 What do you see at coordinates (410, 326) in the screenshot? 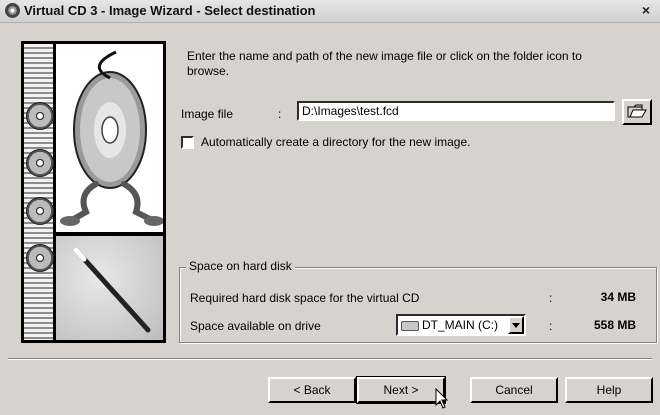
I see `hard-drive-icon` at bounding box center [410, 326].